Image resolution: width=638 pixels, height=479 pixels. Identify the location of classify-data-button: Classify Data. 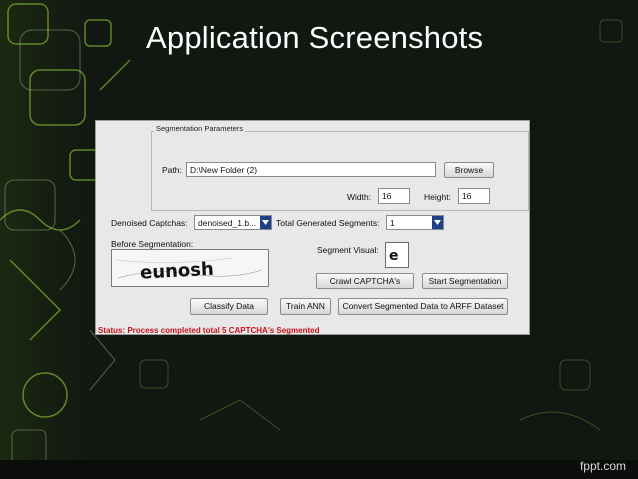
(229, 306).